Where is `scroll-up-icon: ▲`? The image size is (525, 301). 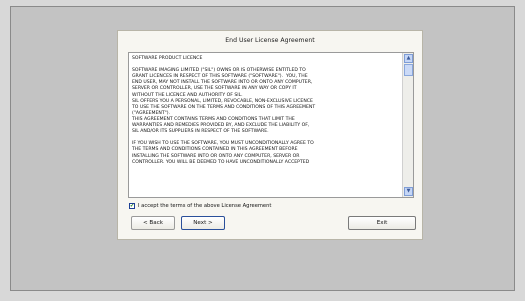
scroll-up-icon: ▲ is located at coordinates (408, 58).